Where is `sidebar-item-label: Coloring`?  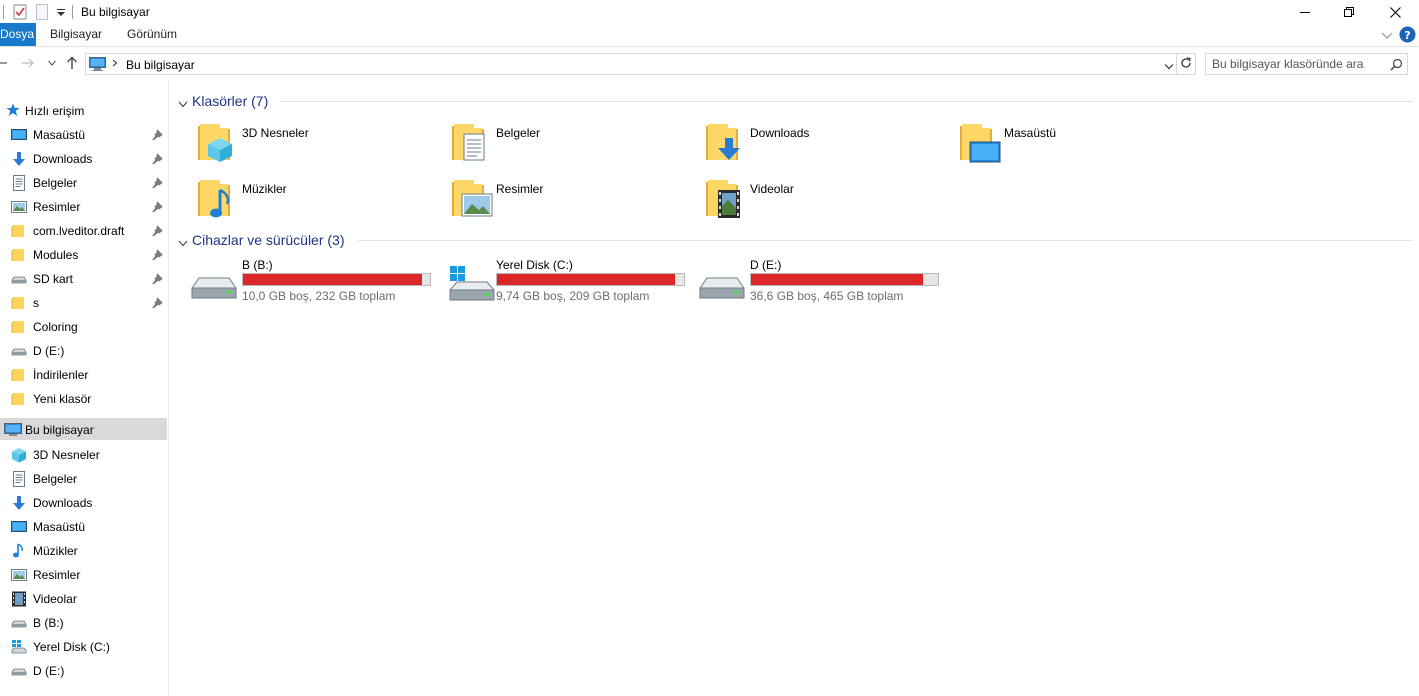
sidebar-item-label: Coloring is located at coordinates (55, 327).